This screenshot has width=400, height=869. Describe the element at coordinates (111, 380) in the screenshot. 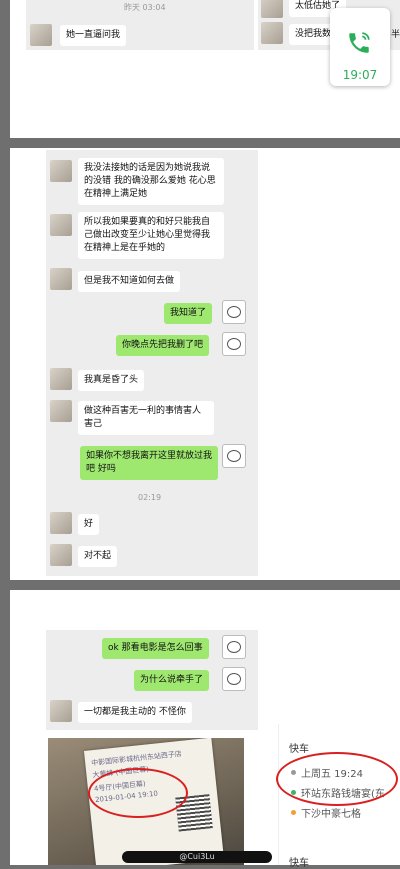

I see `chat-bubble: 我真是昏了头` at that location.